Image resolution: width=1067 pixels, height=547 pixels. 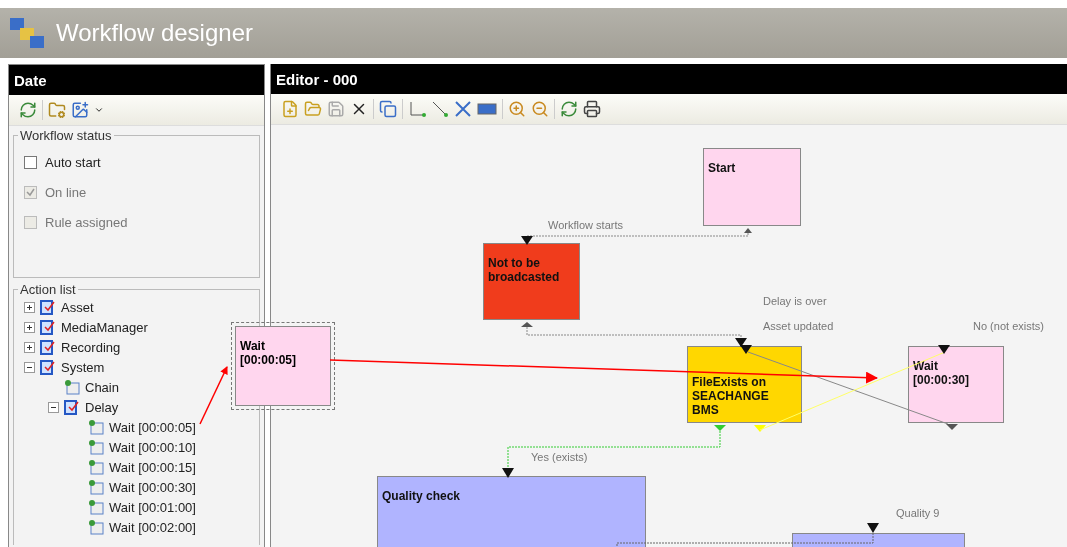 What do you see at coordinates (440, 109) in the screenshot?
I see `line-connector-icon` at bounding box center [440, 109].